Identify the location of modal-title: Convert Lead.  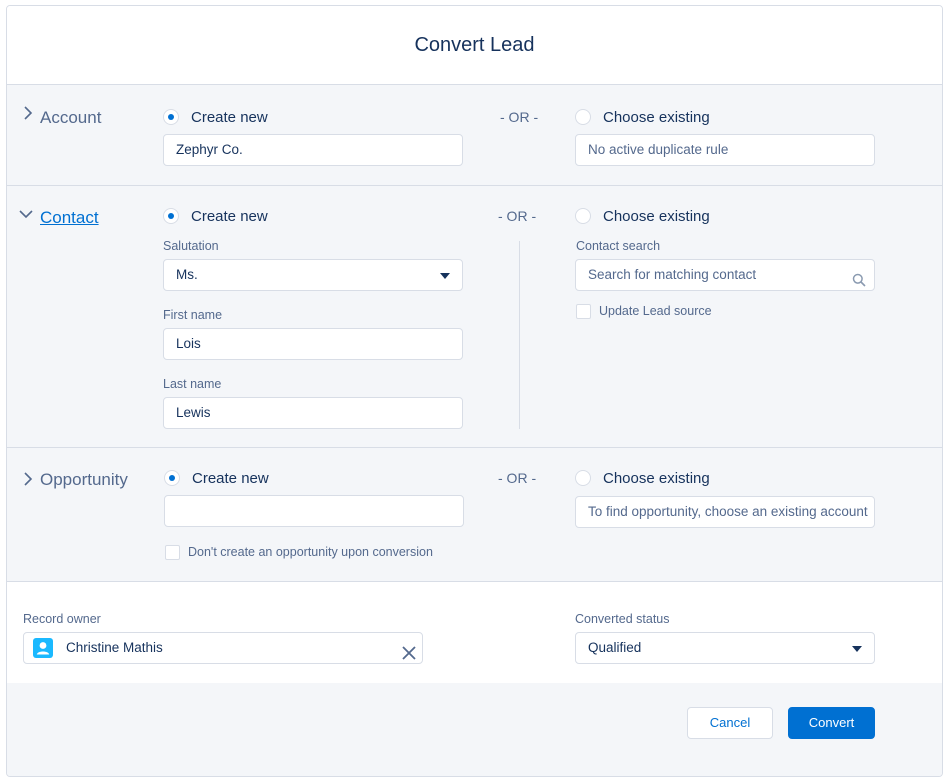
(474, 44).